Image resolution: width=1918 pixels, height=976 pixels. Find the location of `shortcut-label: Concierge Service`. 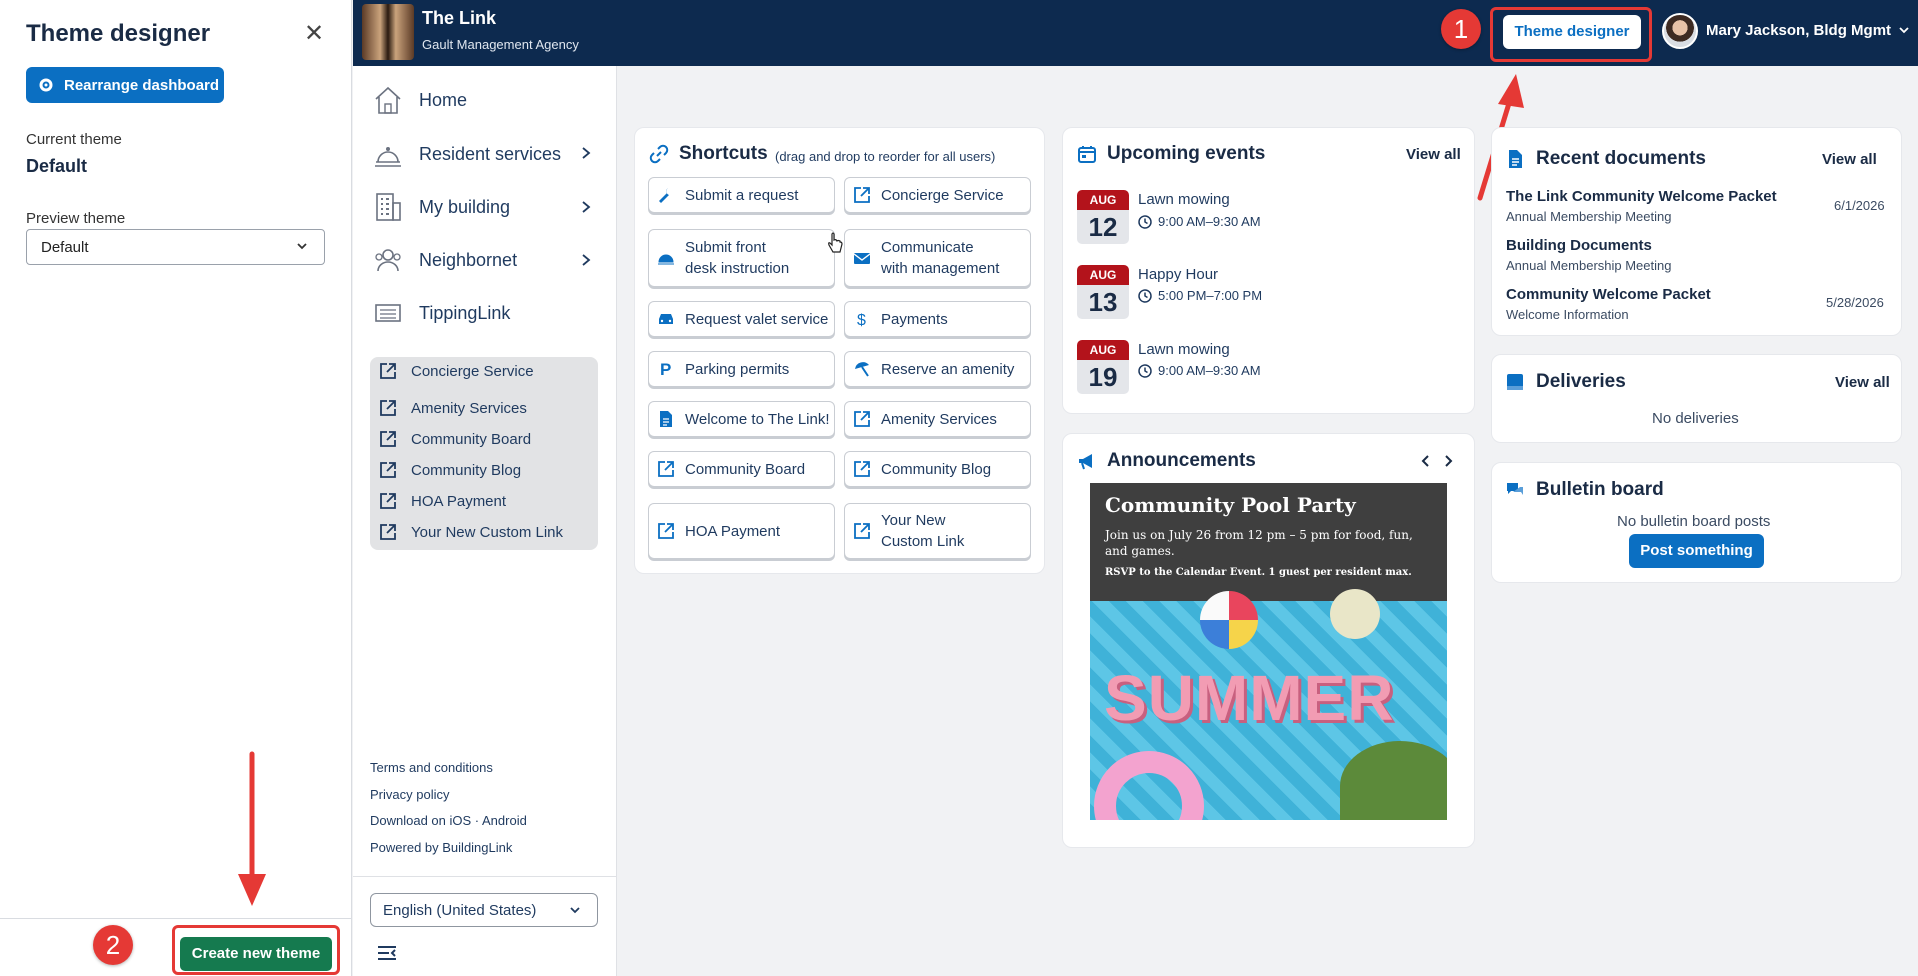

shortcut-label: Concierge Service is located at coordinates (942, 195).